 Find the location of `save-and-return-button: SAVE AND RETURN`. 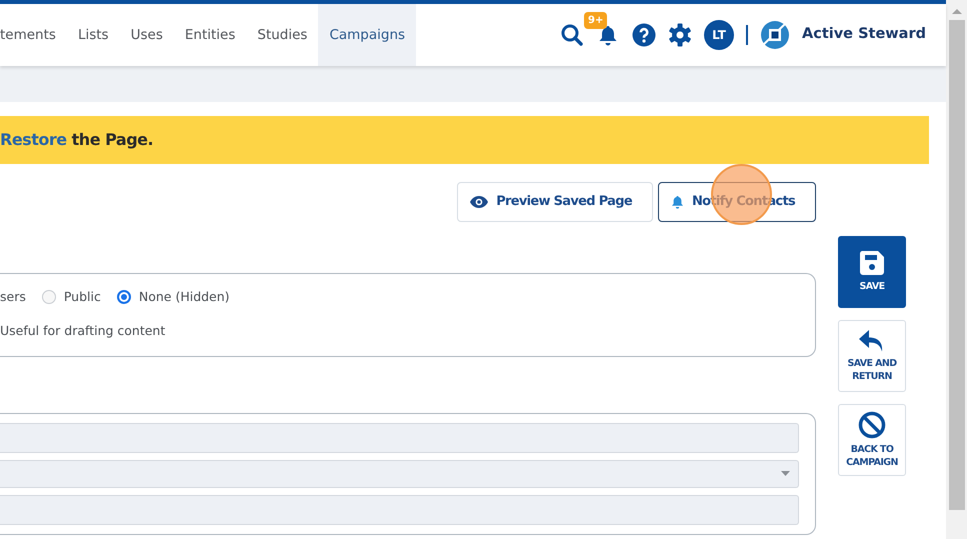

save-and-return-button: SAVE AND RETURN is located at coordinates (872, 356).